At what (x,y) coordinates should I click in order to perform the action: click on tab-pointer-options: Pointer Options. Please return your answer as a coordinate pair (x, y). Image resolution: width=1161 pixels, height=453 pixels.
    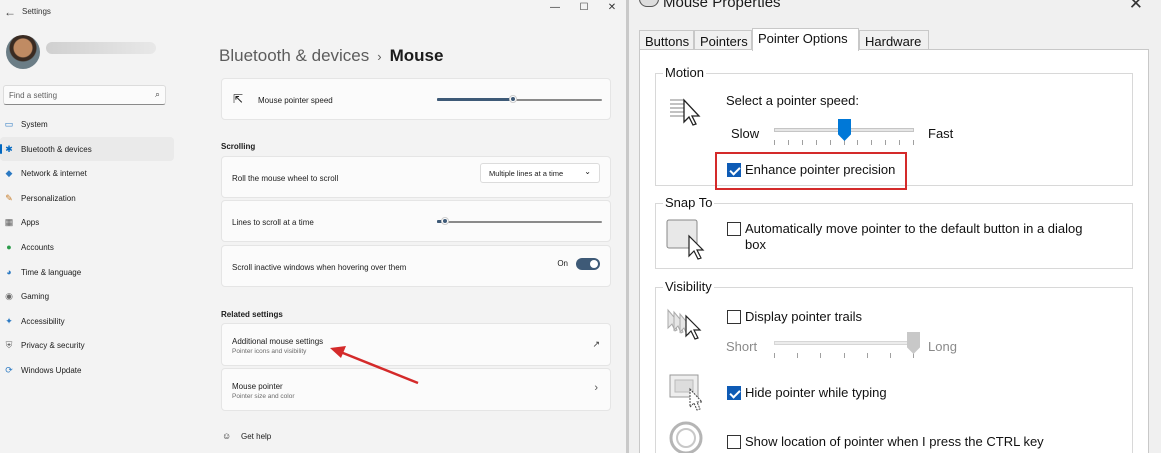
    Looking at the image, I should click on (805, 39).